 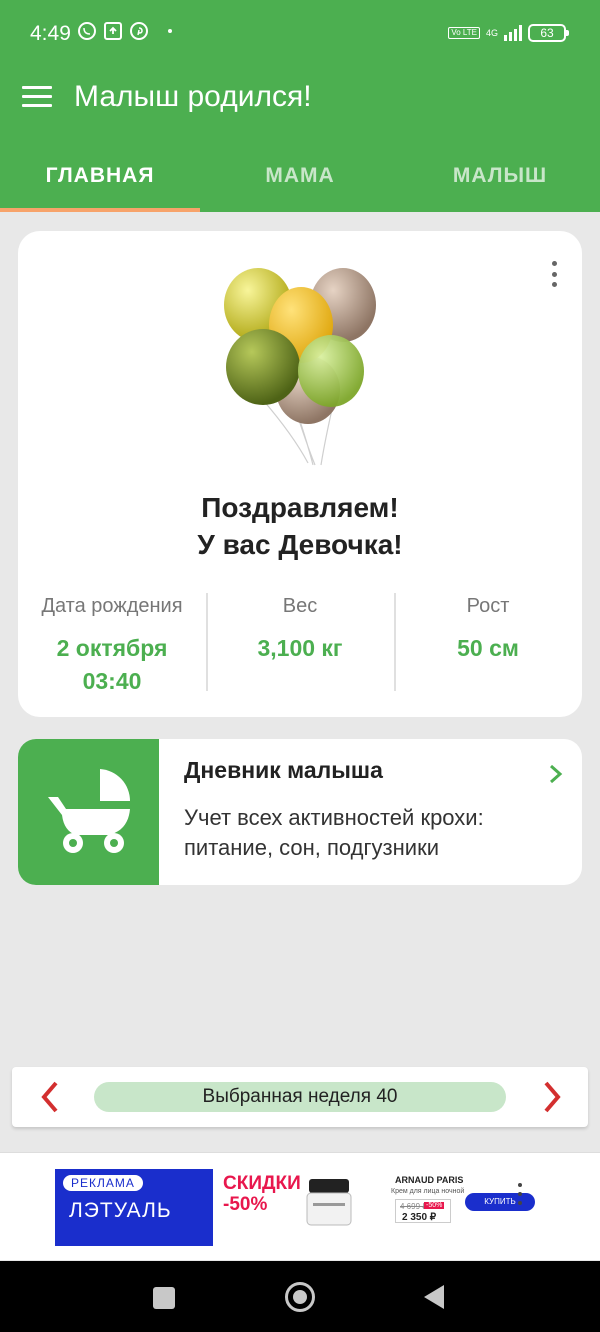 What do you see at coordinates (434, 1297) in the screenshot?
I see `back-button` at bounding box center [434, 1297].